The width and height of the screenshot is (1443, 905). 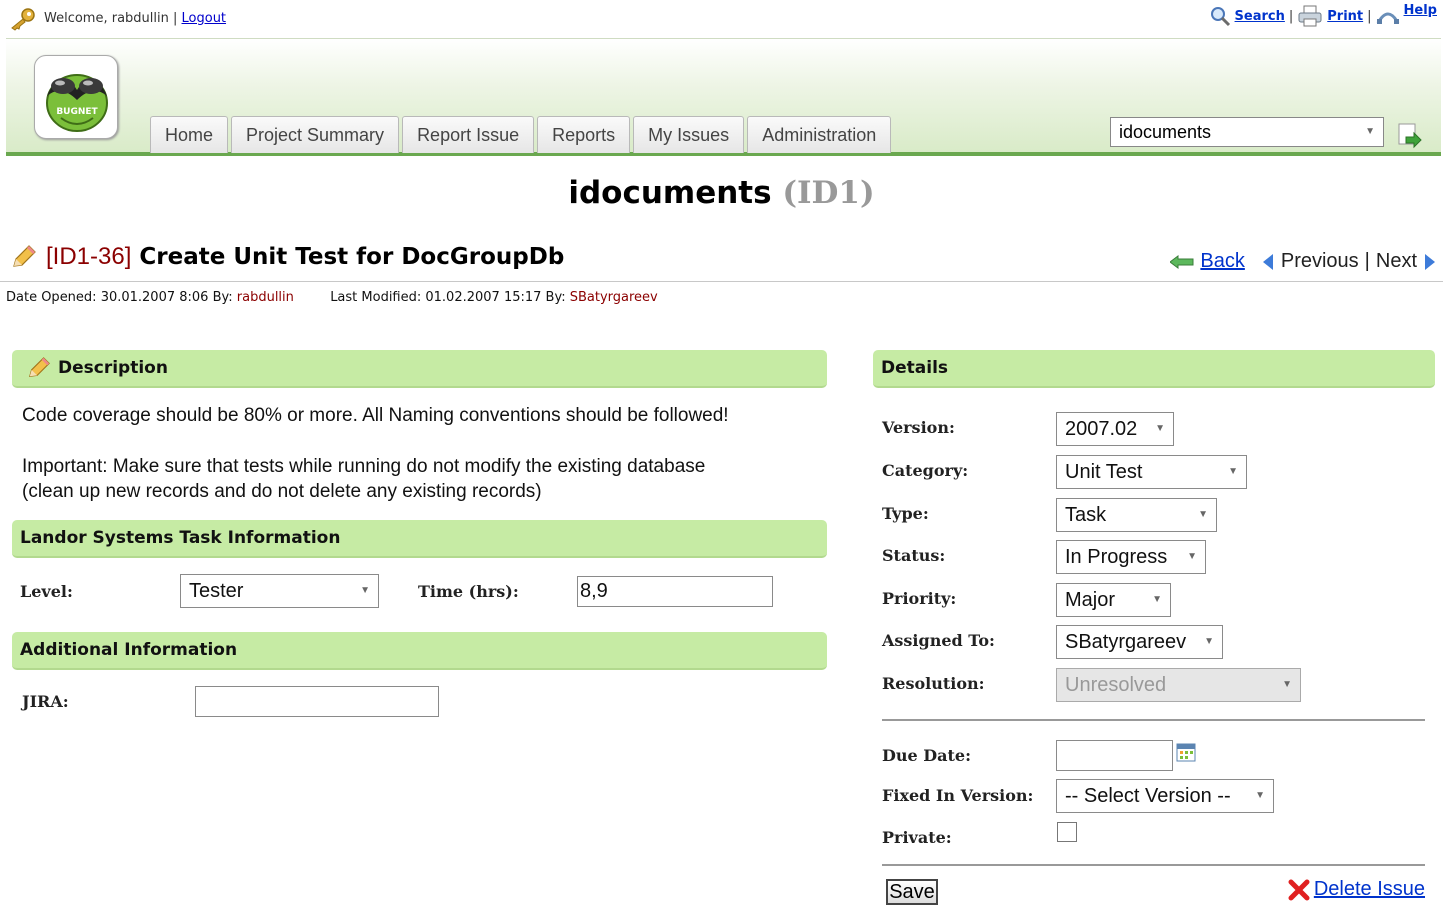 What do you see at coordinates (1186, 752) in the screenshot?
I see `calendar-icon` at bounding box center [1186, 752].